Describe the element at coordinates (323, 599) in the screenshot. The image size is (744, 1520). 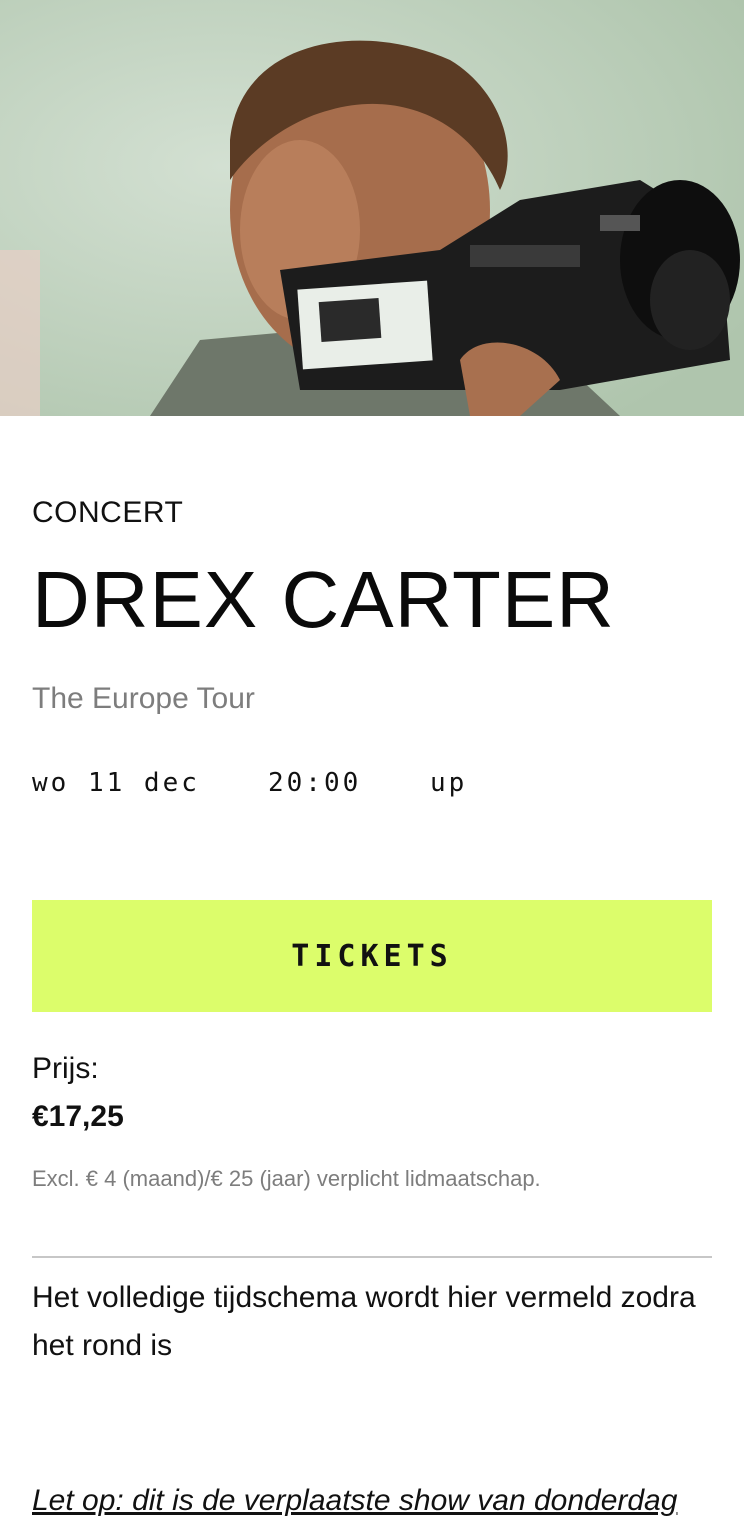
I see `event-title: DREX CARTER` at that location.